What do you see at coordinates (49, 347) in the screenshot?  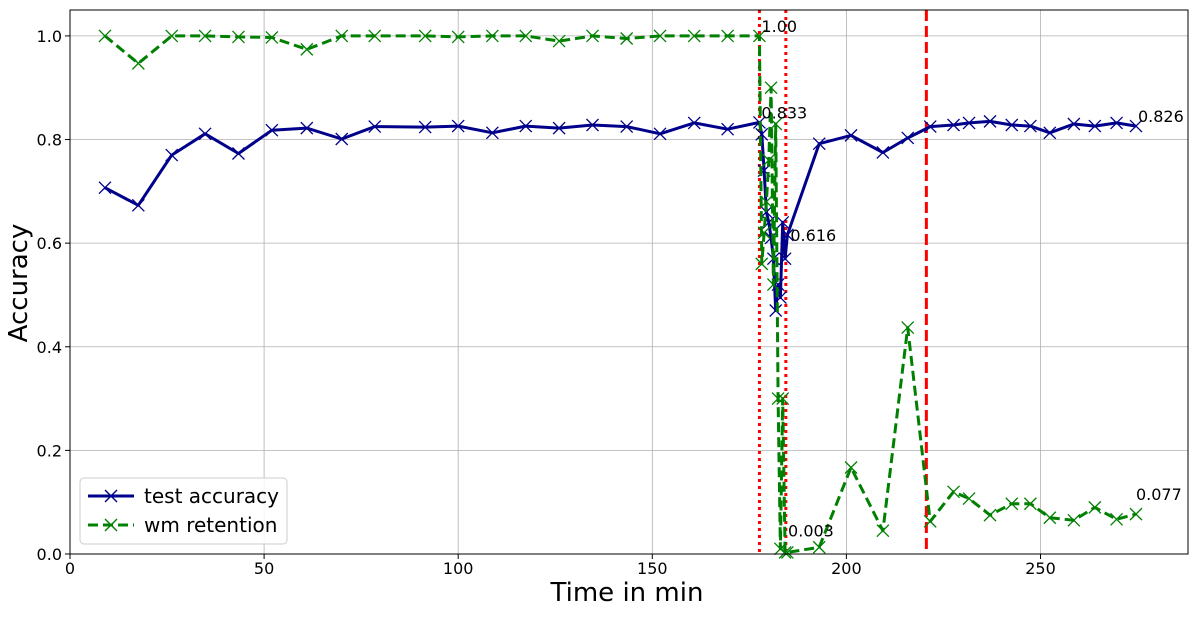 I see `y-tick-label: 0.4` at bounding box center [49, 347].